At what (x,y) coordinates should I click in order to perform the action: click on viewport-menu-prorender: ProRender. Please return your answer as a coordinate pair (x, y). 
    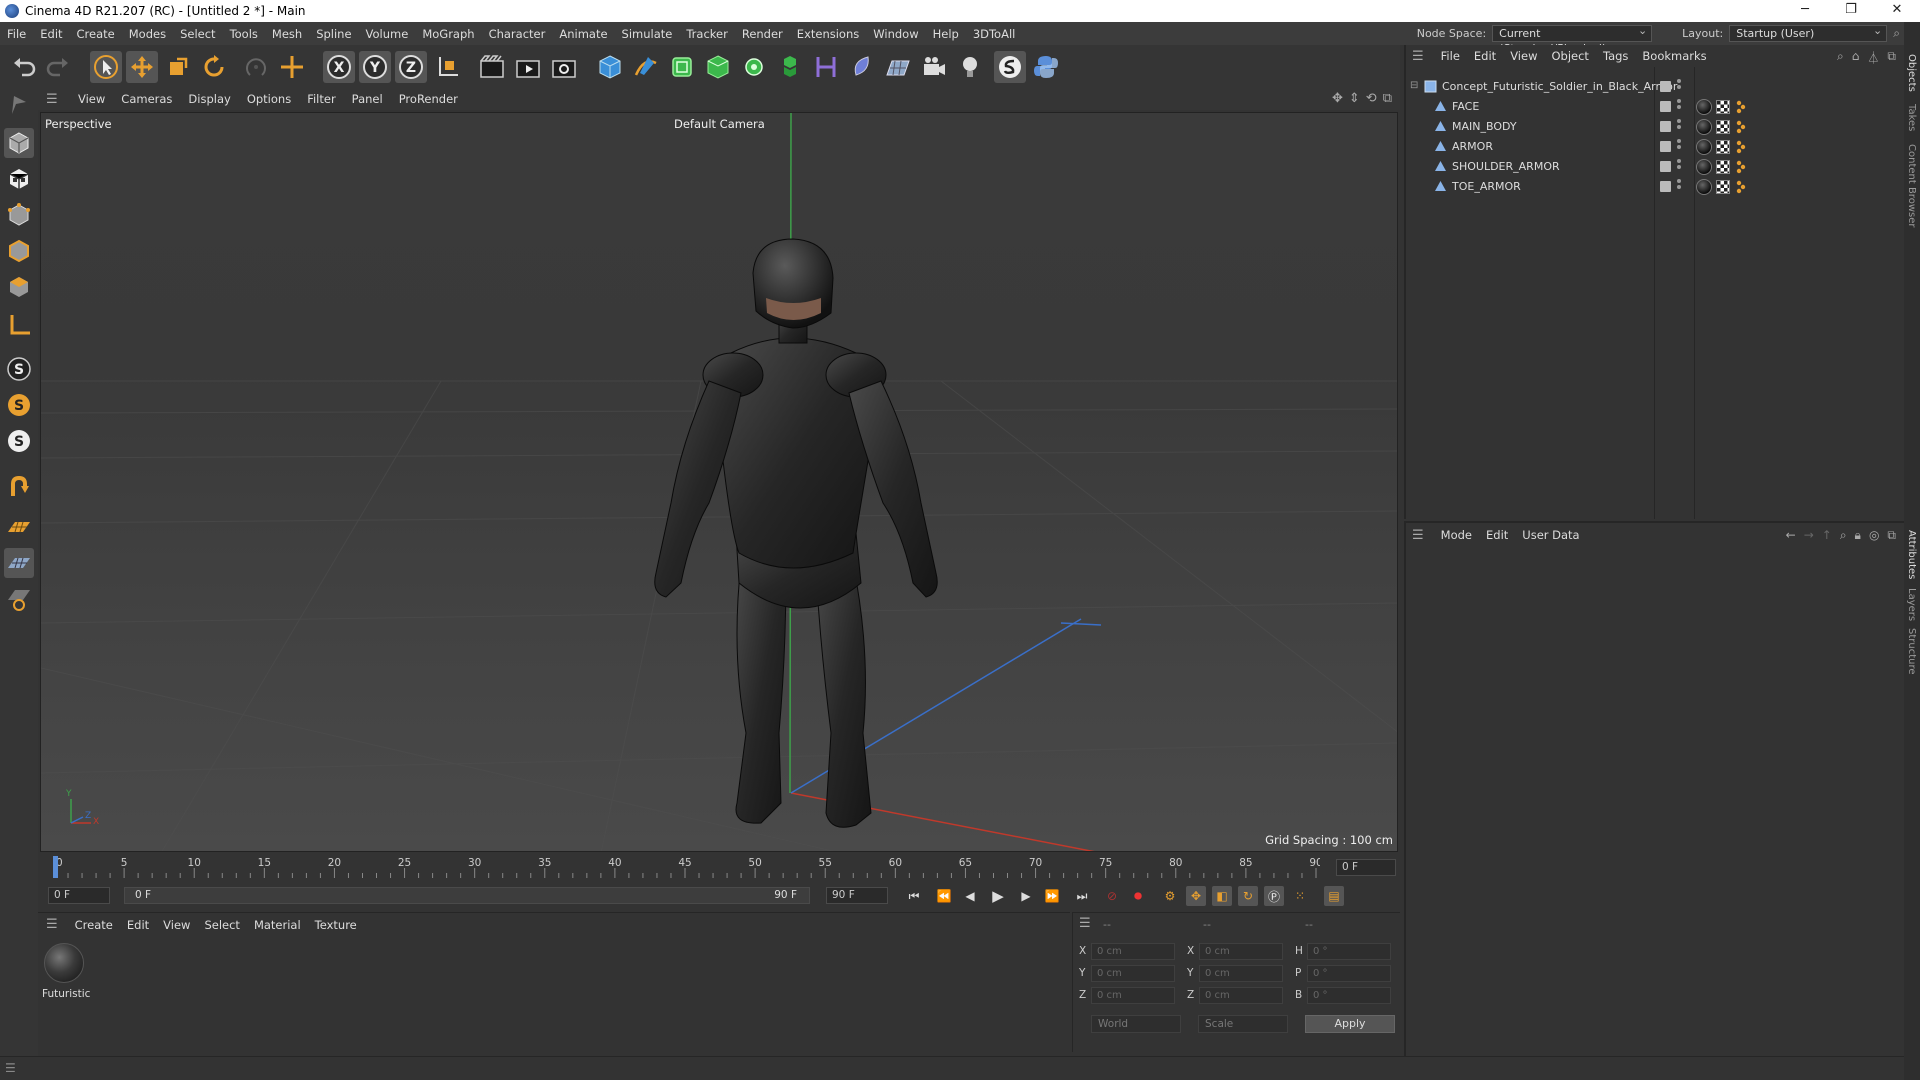
    Looking at the image, I should click on (428, 99).